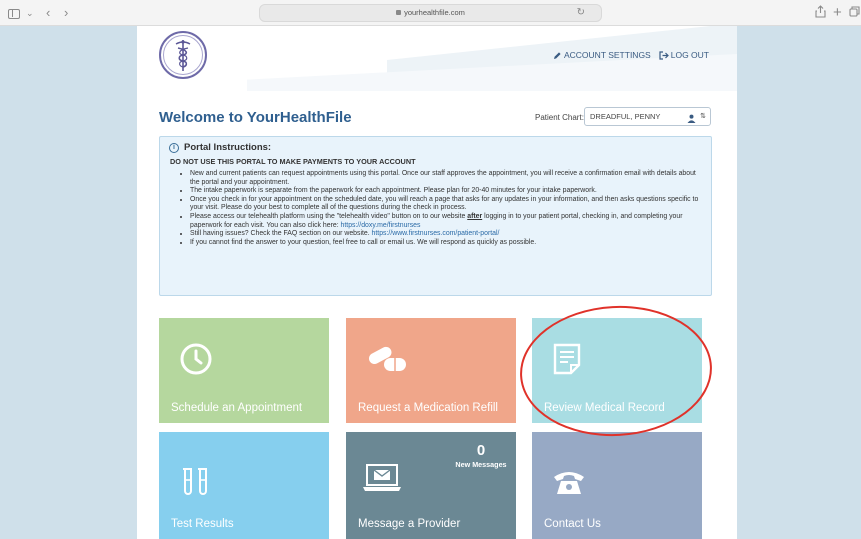 This screenshot has height=539, width=861. I want to click on browser-toolbar: ⌄ ‹ › yourhealthfile.com ↻ +, so click(430, 13).